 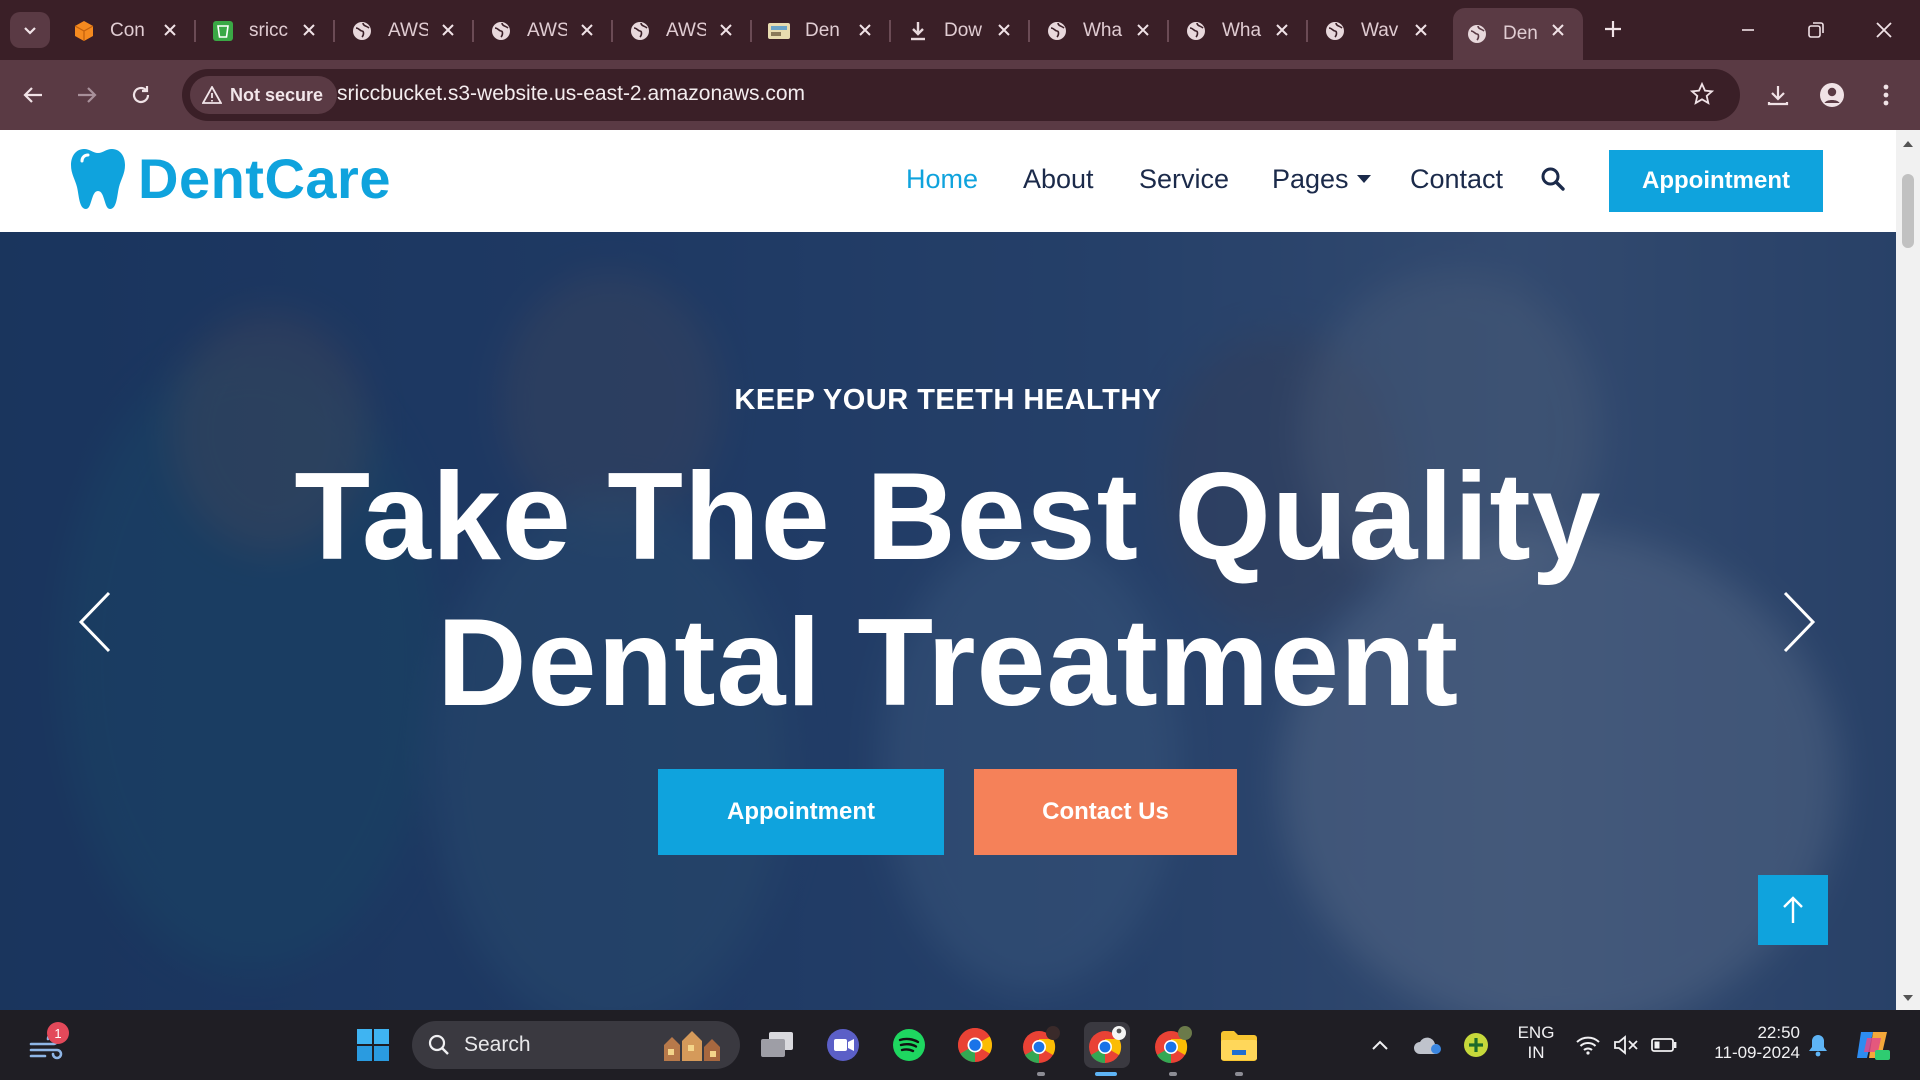 I want to click on taskbar-meet-app, so click(x=843, y=1045).